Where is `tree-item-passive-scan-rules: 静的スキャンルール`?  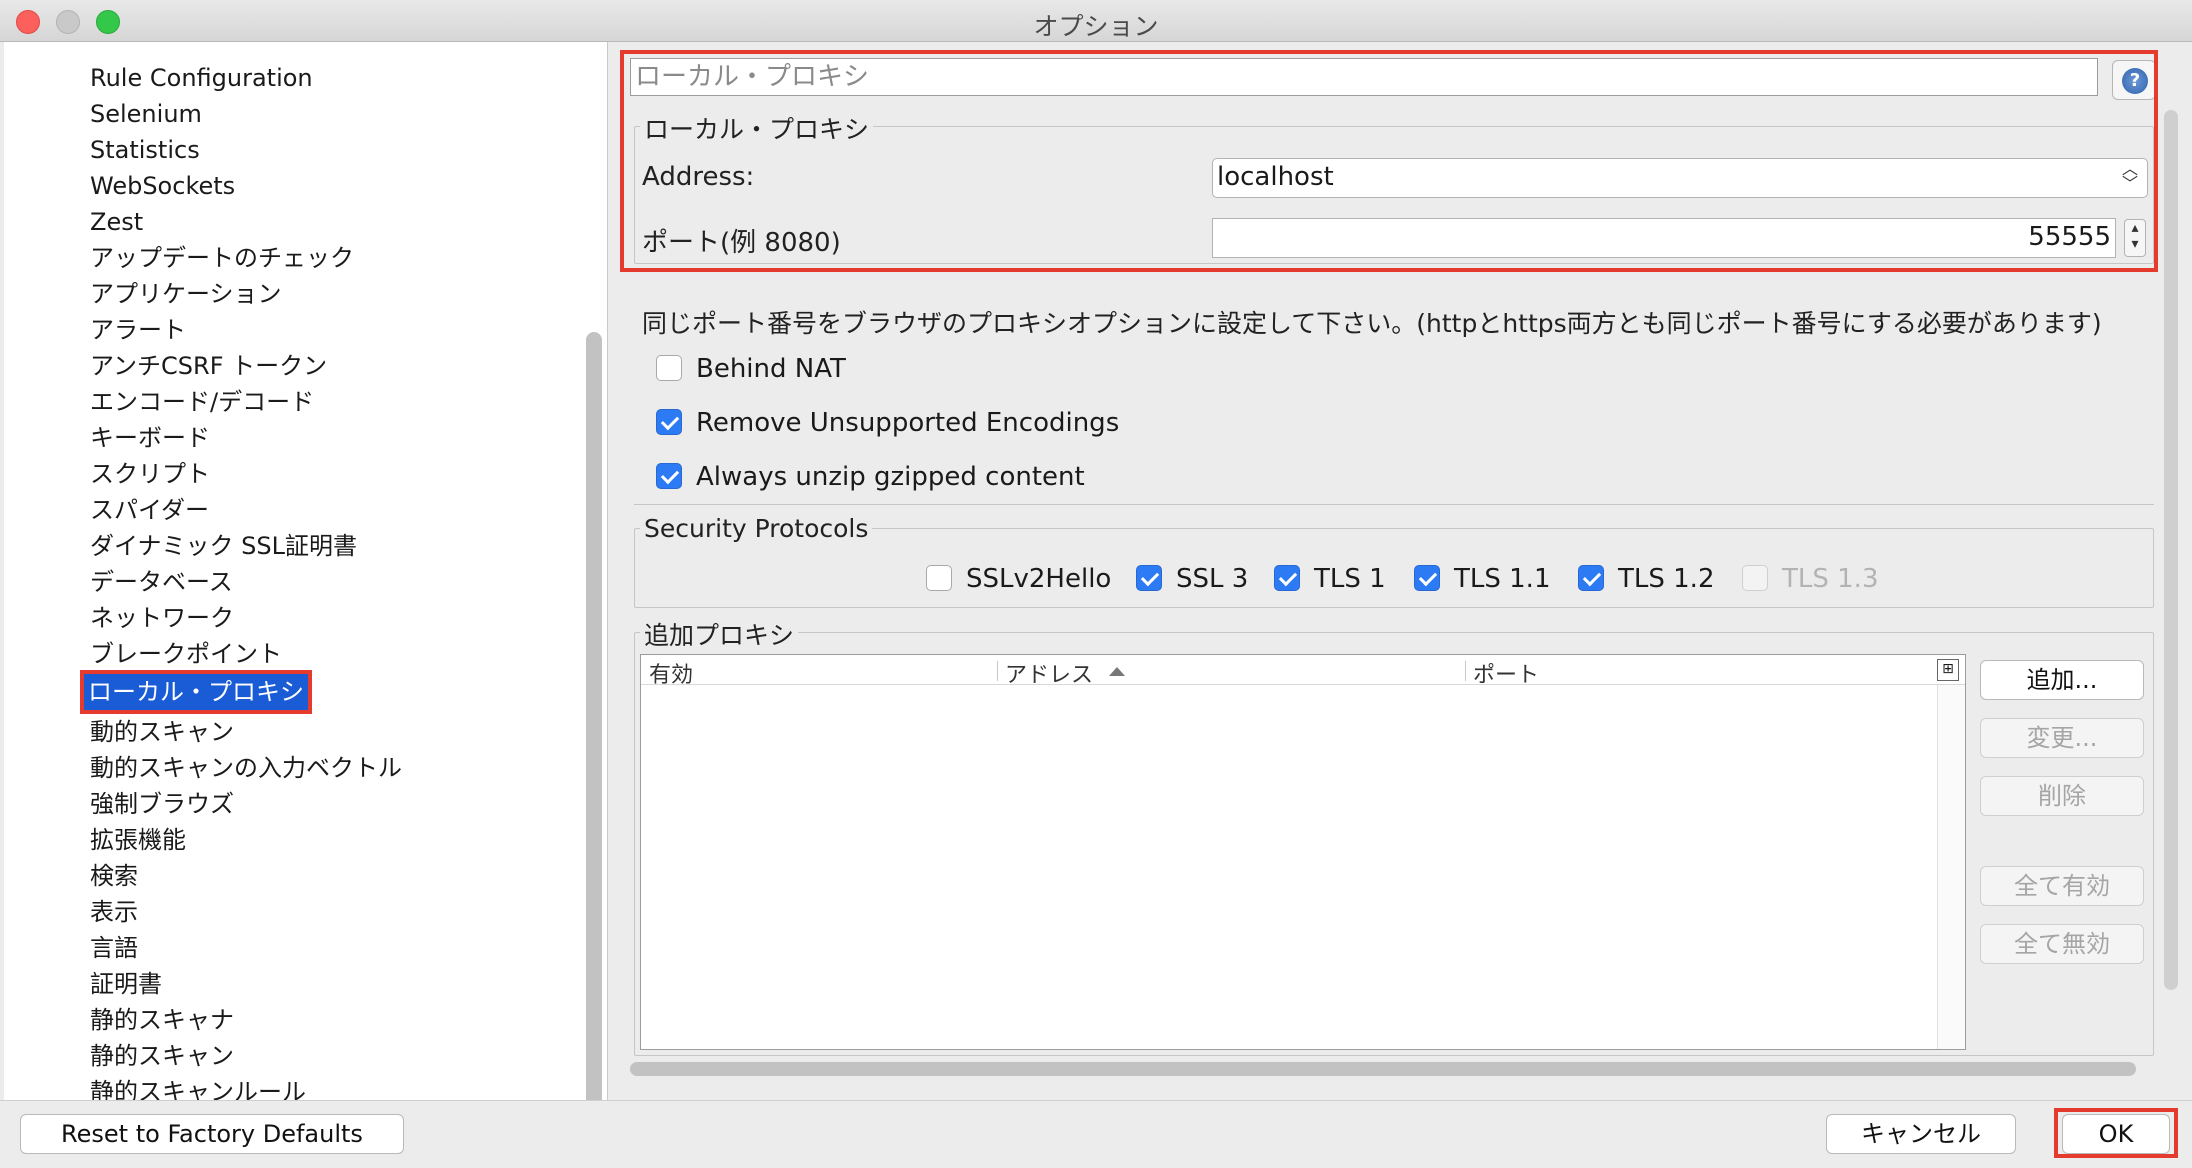
tree-item-passive-scan-rules: 静的スキャンルール is located at coordinates (341, 1087).